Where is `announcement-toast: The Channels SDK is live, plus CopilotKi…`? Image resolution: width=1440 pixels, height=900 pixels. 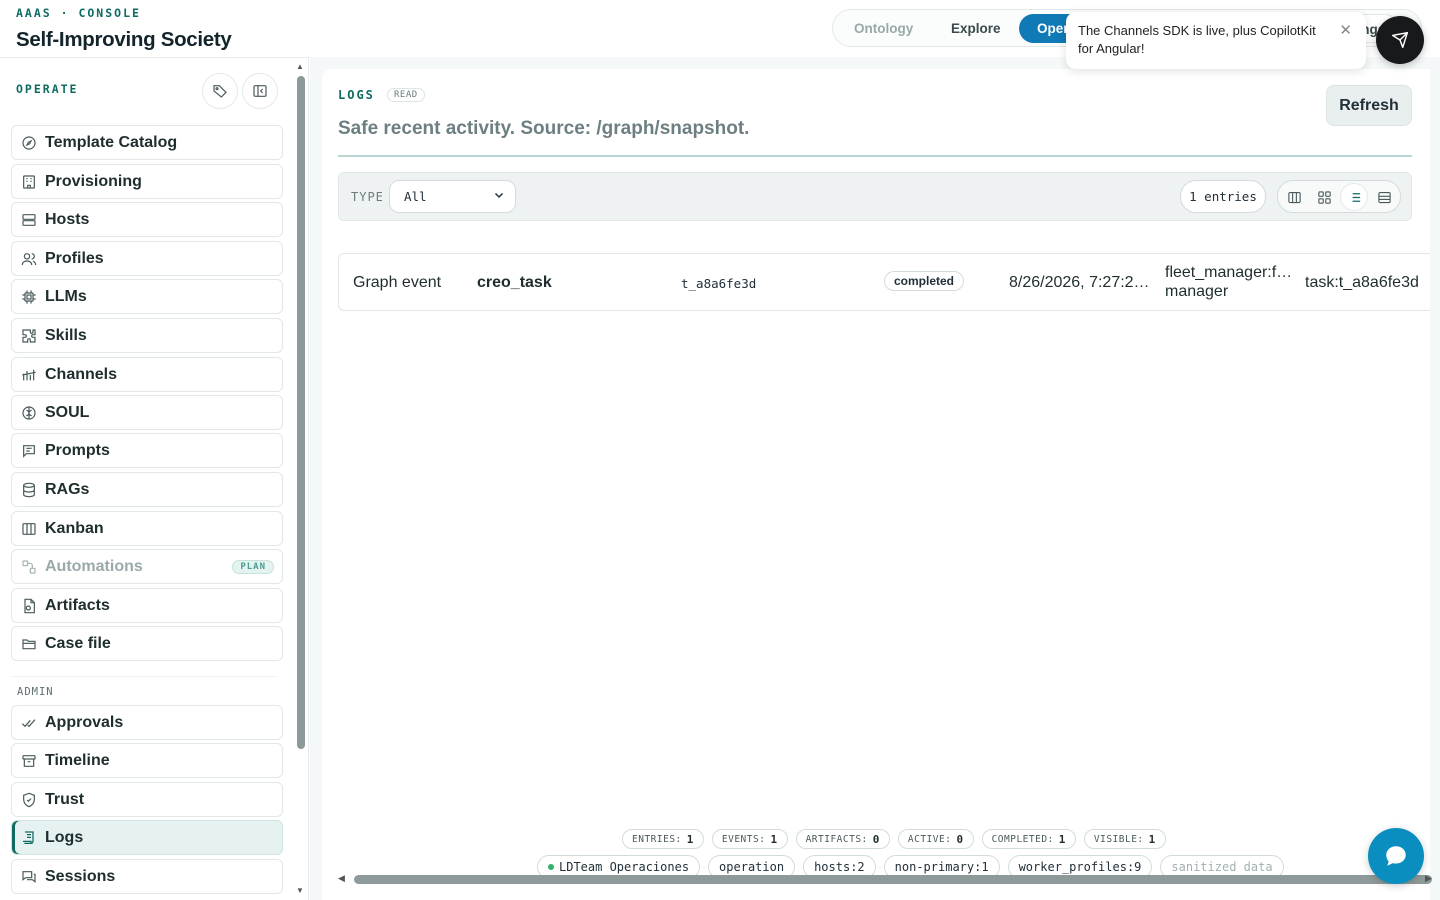 announcement-toast: The Channels SDK is live, plus CopilotKi… is located at coordinates (1216, 40).